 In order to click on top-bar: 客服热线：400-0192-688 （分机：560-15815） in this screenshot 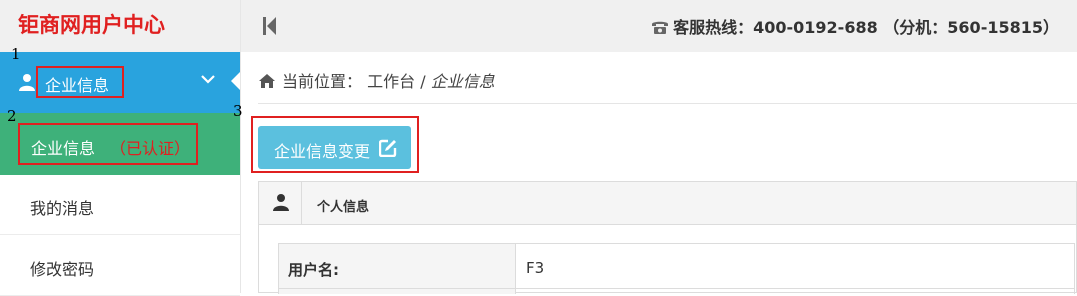, I will do `click(659, 26)`.